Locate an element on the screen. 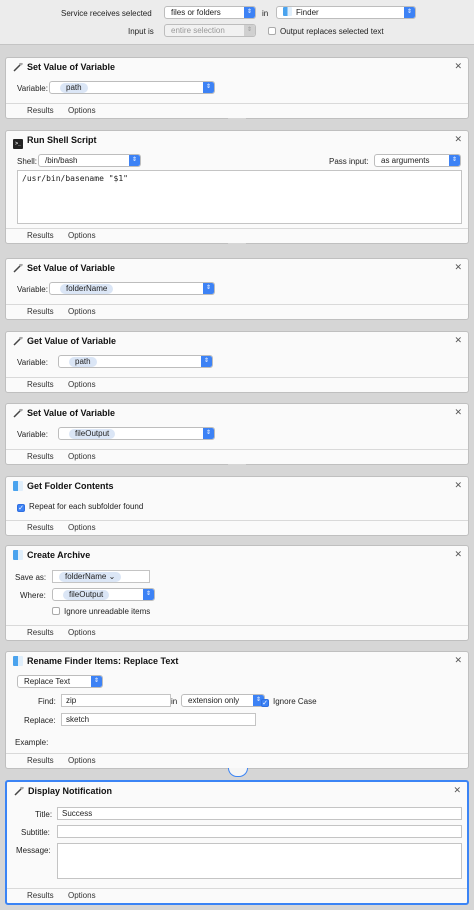 This screenshot has height=910, width=474. notification-subtitle-field is located at coordinates (259, 831).